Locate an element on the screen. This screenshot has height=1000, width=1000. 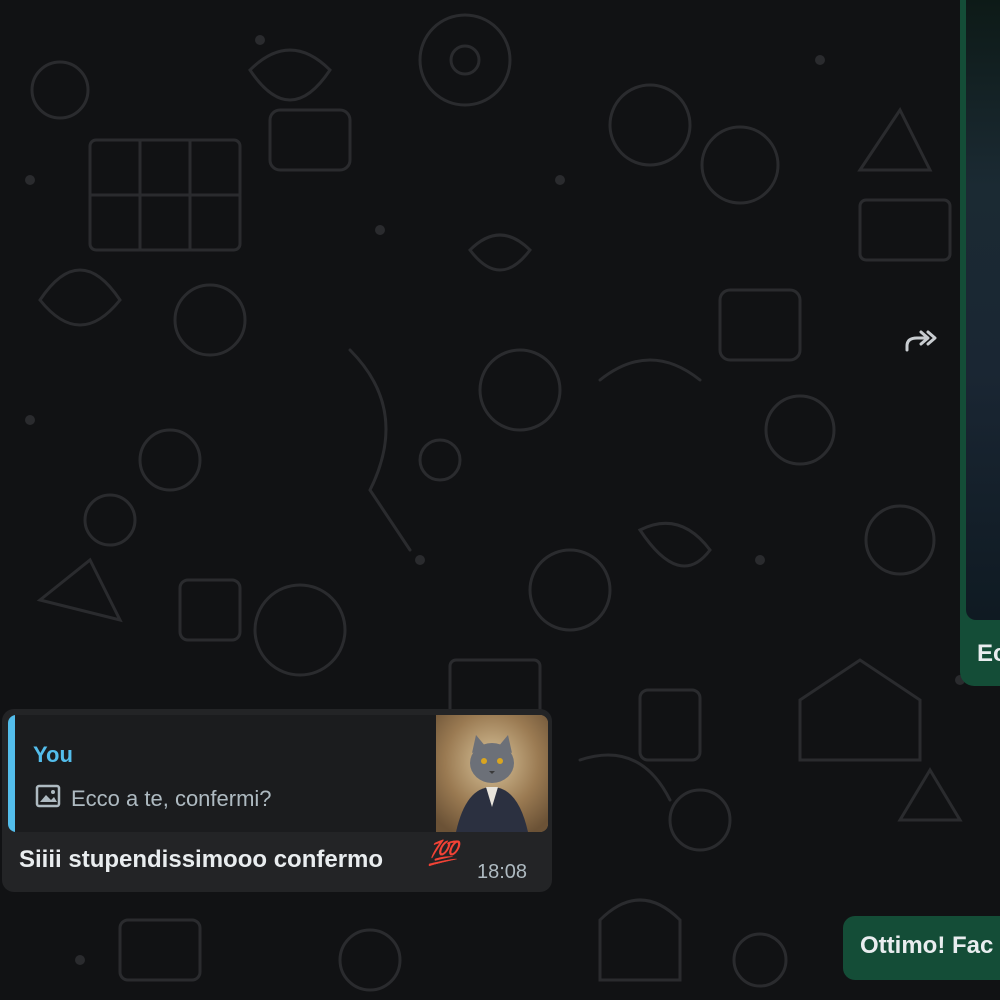
quoted-thumbnail is located at coordinates (492, 773).